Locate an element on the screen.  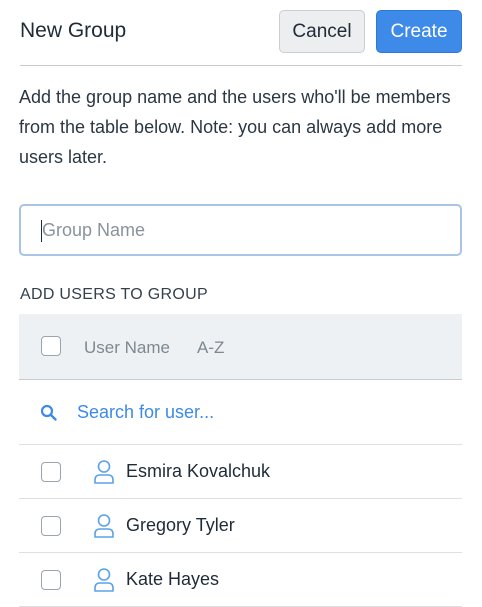
create-button: Create is located at coordinates (419, 31).